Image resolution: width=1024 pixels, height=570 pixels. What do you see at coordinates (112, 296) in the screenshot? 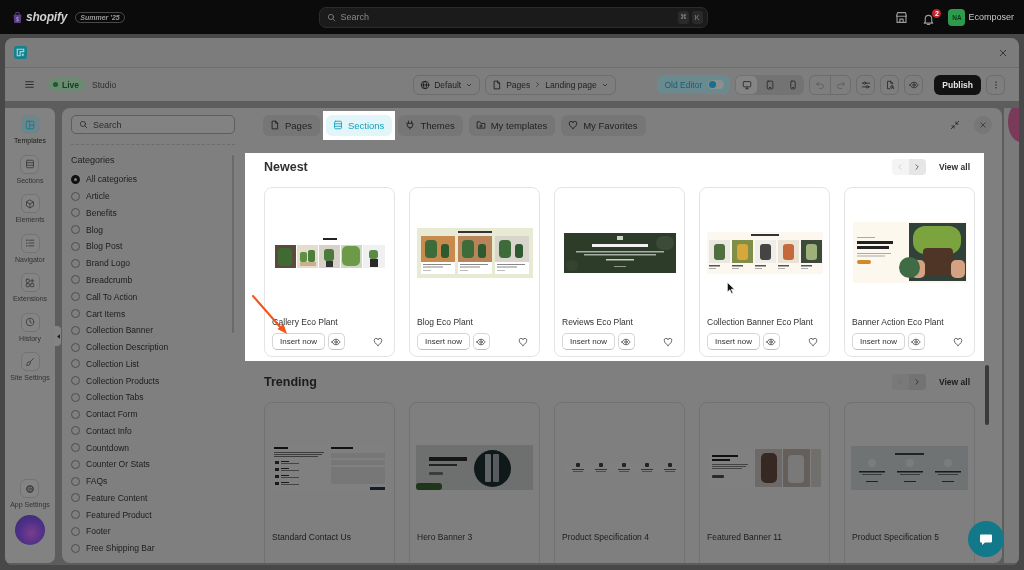
I see `category-label: Call To Action` at bounding box center [112, 296].